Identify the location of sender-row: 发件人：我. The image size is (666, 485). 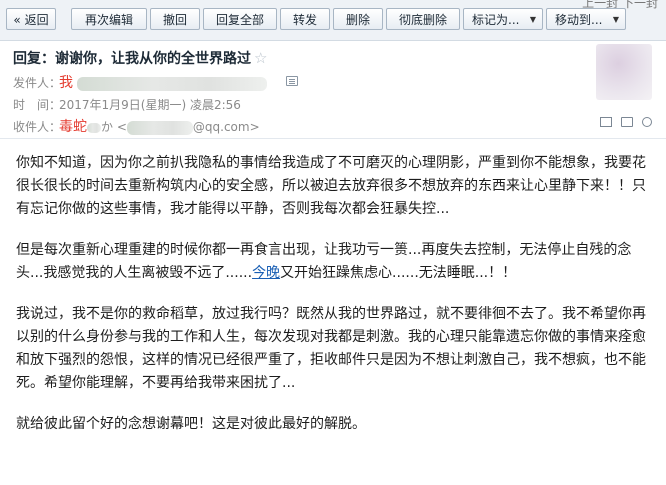
(140, 82).